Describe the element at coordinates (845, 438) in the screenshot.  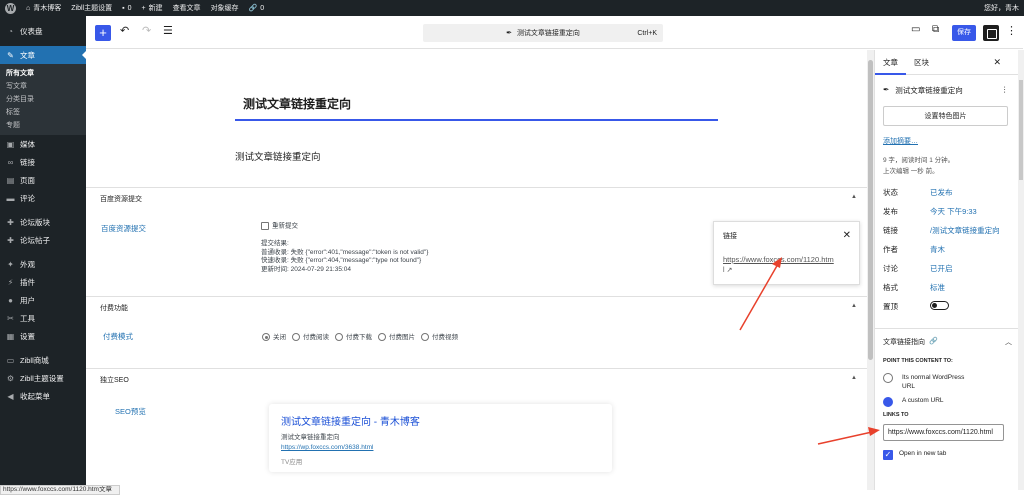
I see `arrow-to-url-input` at that location.